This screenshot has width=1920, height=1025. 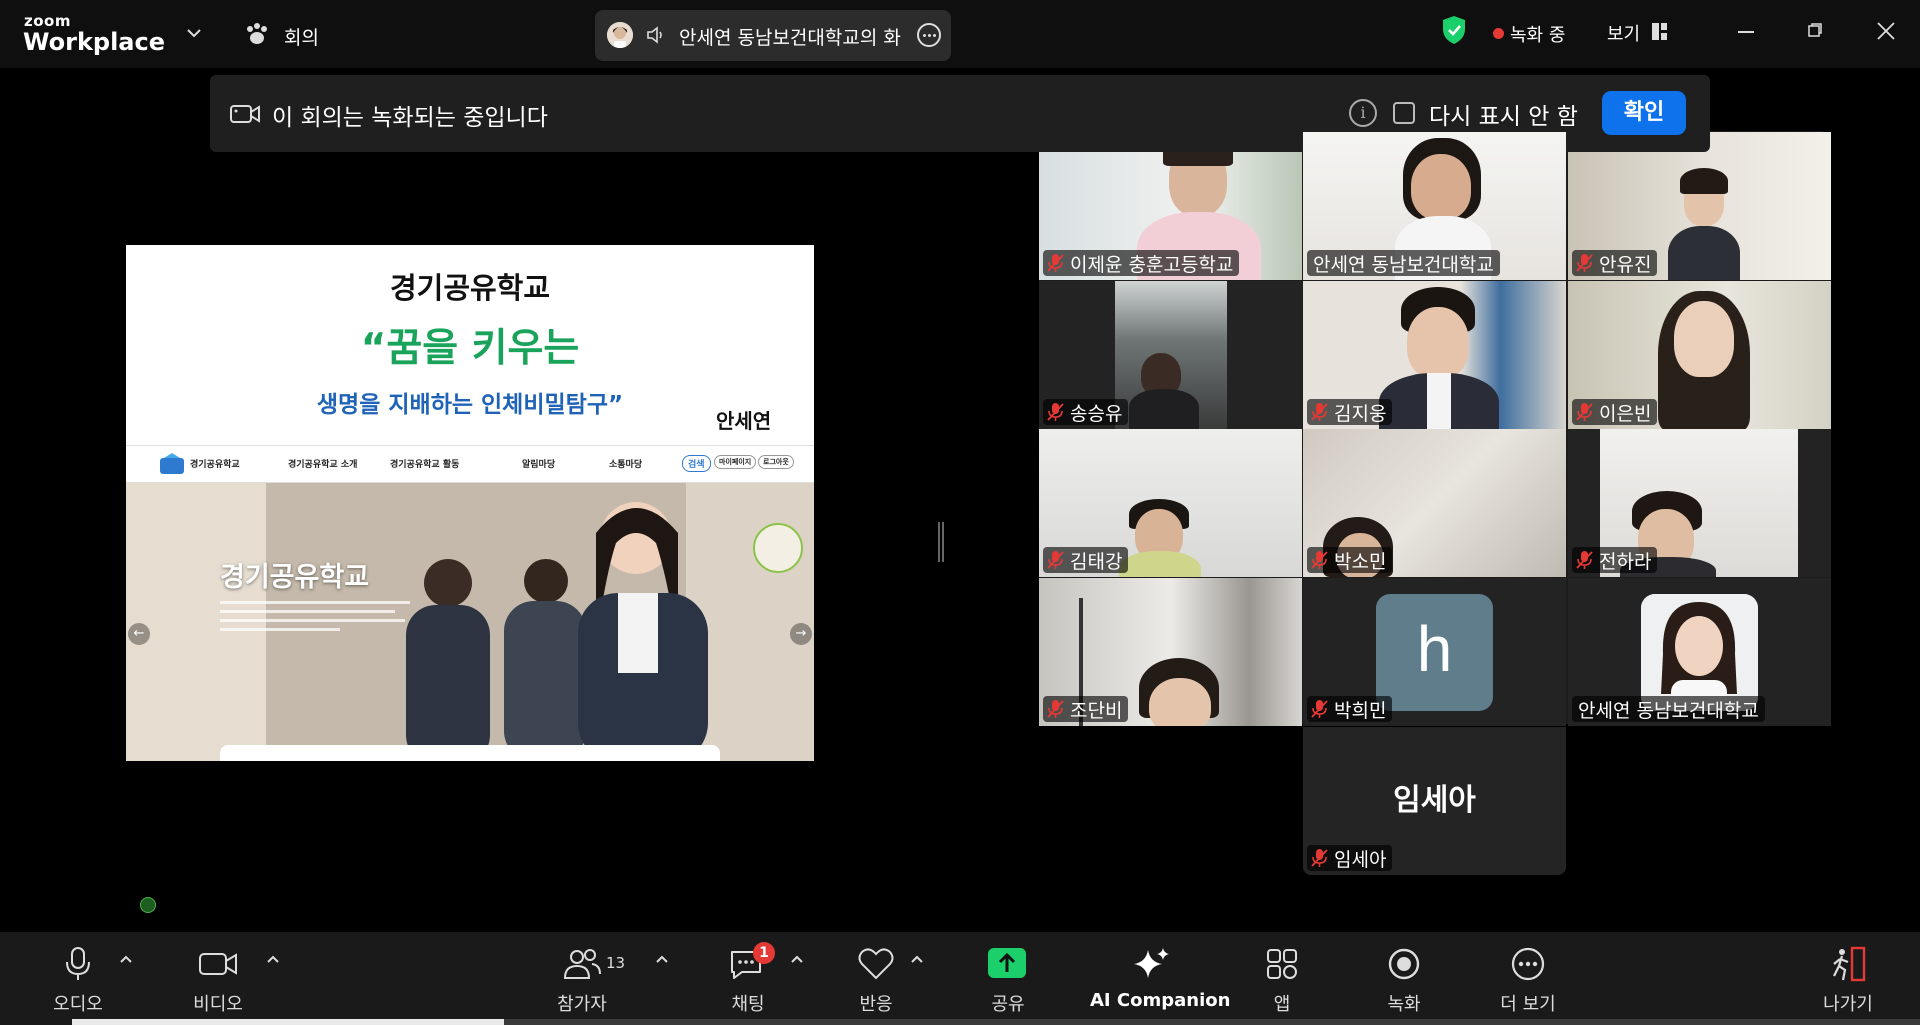 I want to click on participant-tile: 조단비, so click(x=1170, y=652).